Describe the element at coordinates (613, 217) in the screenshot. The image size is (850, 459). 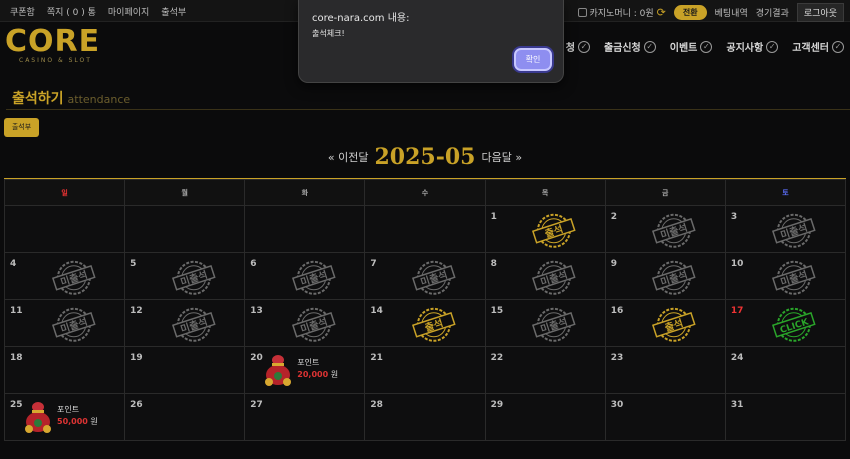
I see `day-number: 2` at that location.